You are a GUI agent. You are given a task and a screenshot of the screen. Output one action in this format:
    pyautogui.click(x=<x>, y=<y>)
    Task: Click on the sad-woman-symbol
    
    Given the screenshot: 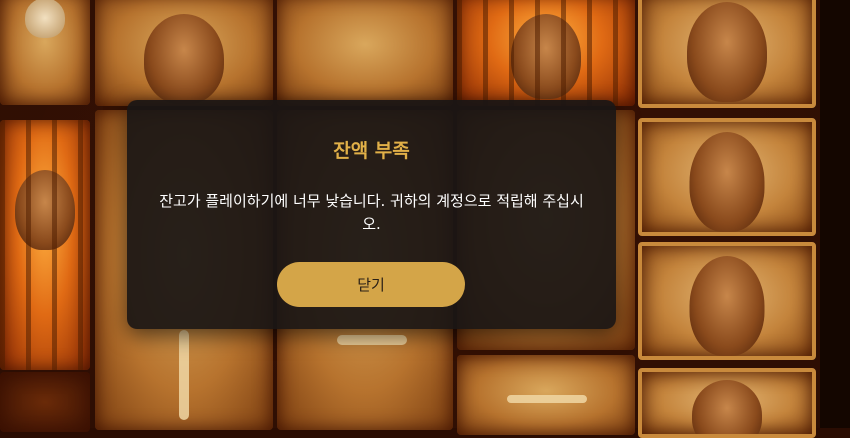 What is the action you would take?
    pyautogui.click(x=727, y=177)
    